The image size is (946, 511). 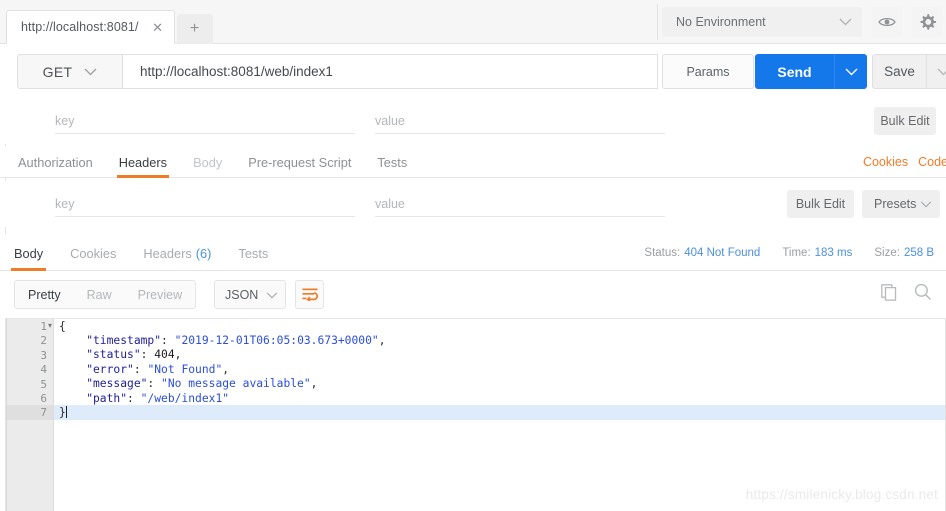 What do you see at coordinates (500, 369) in the screenshot?
I see `code-line: "error": "Not Found",` at bounding box center [500, 369].